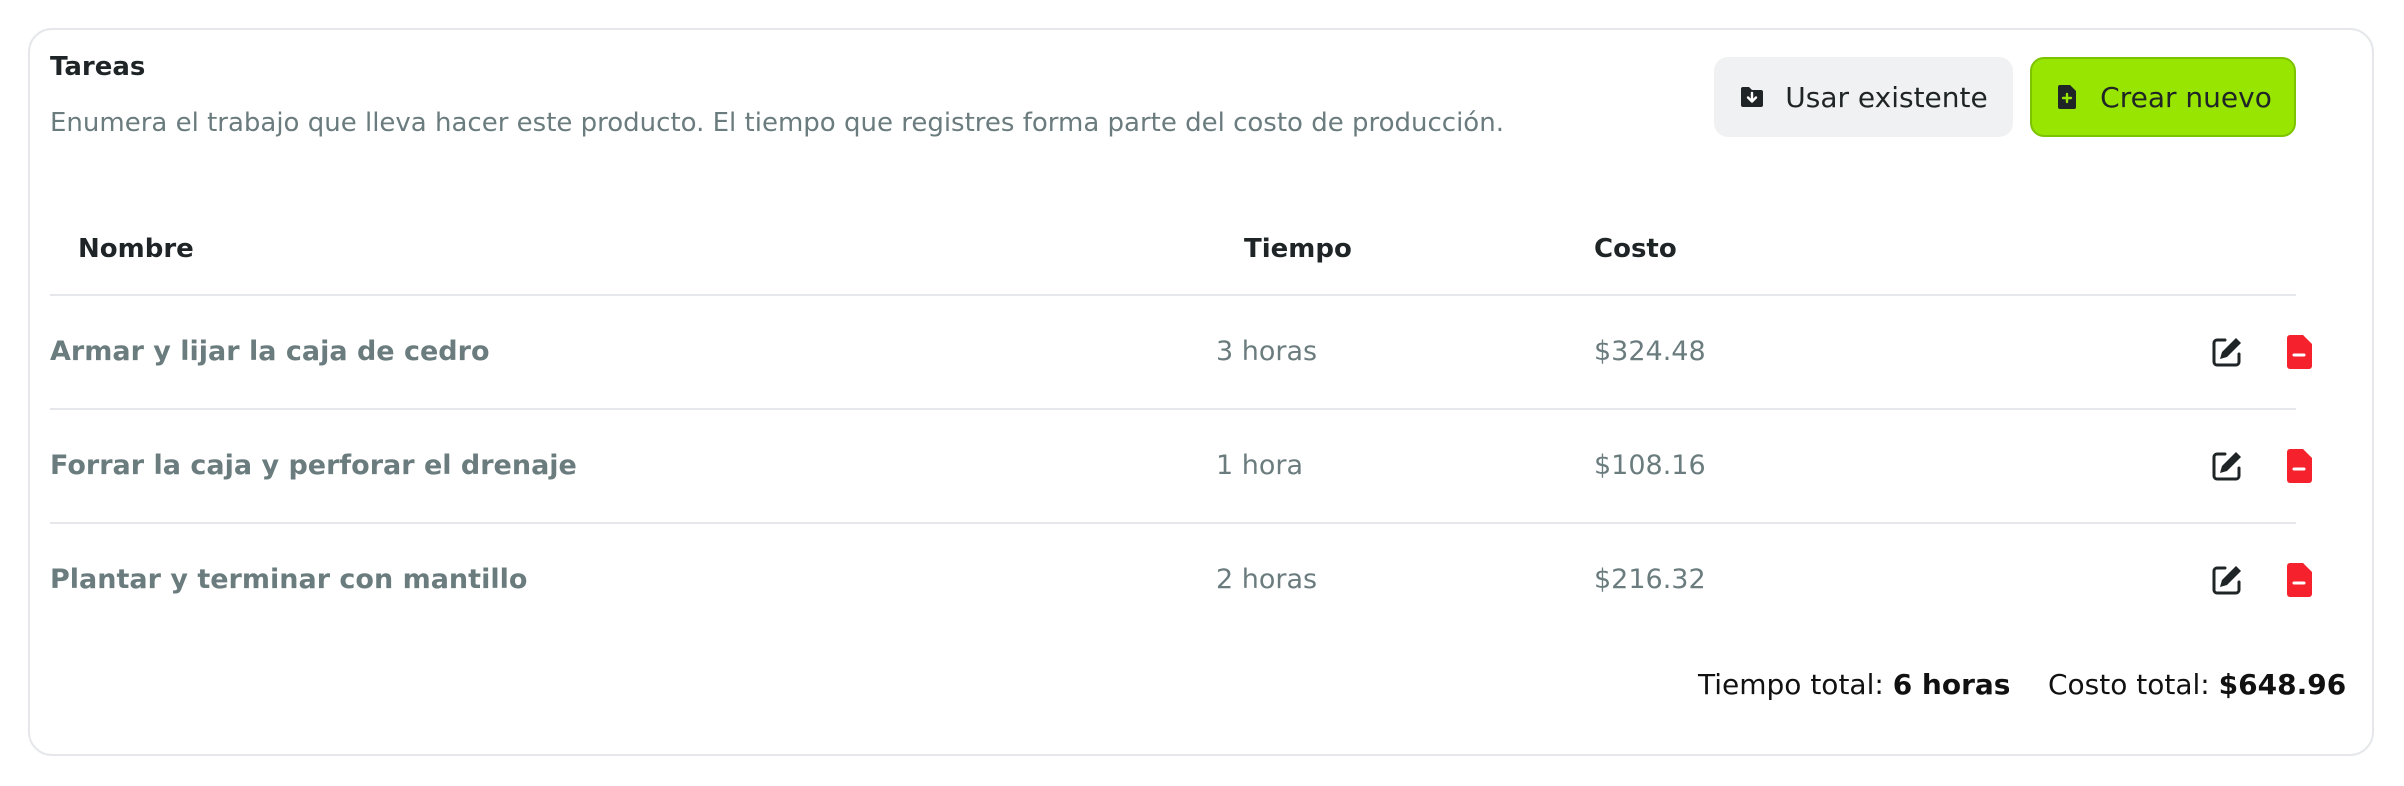 This screenshot has height=786, width=2404. I want to click on task-name: Armar y lijar la caja de cedro, so click(270, 351).